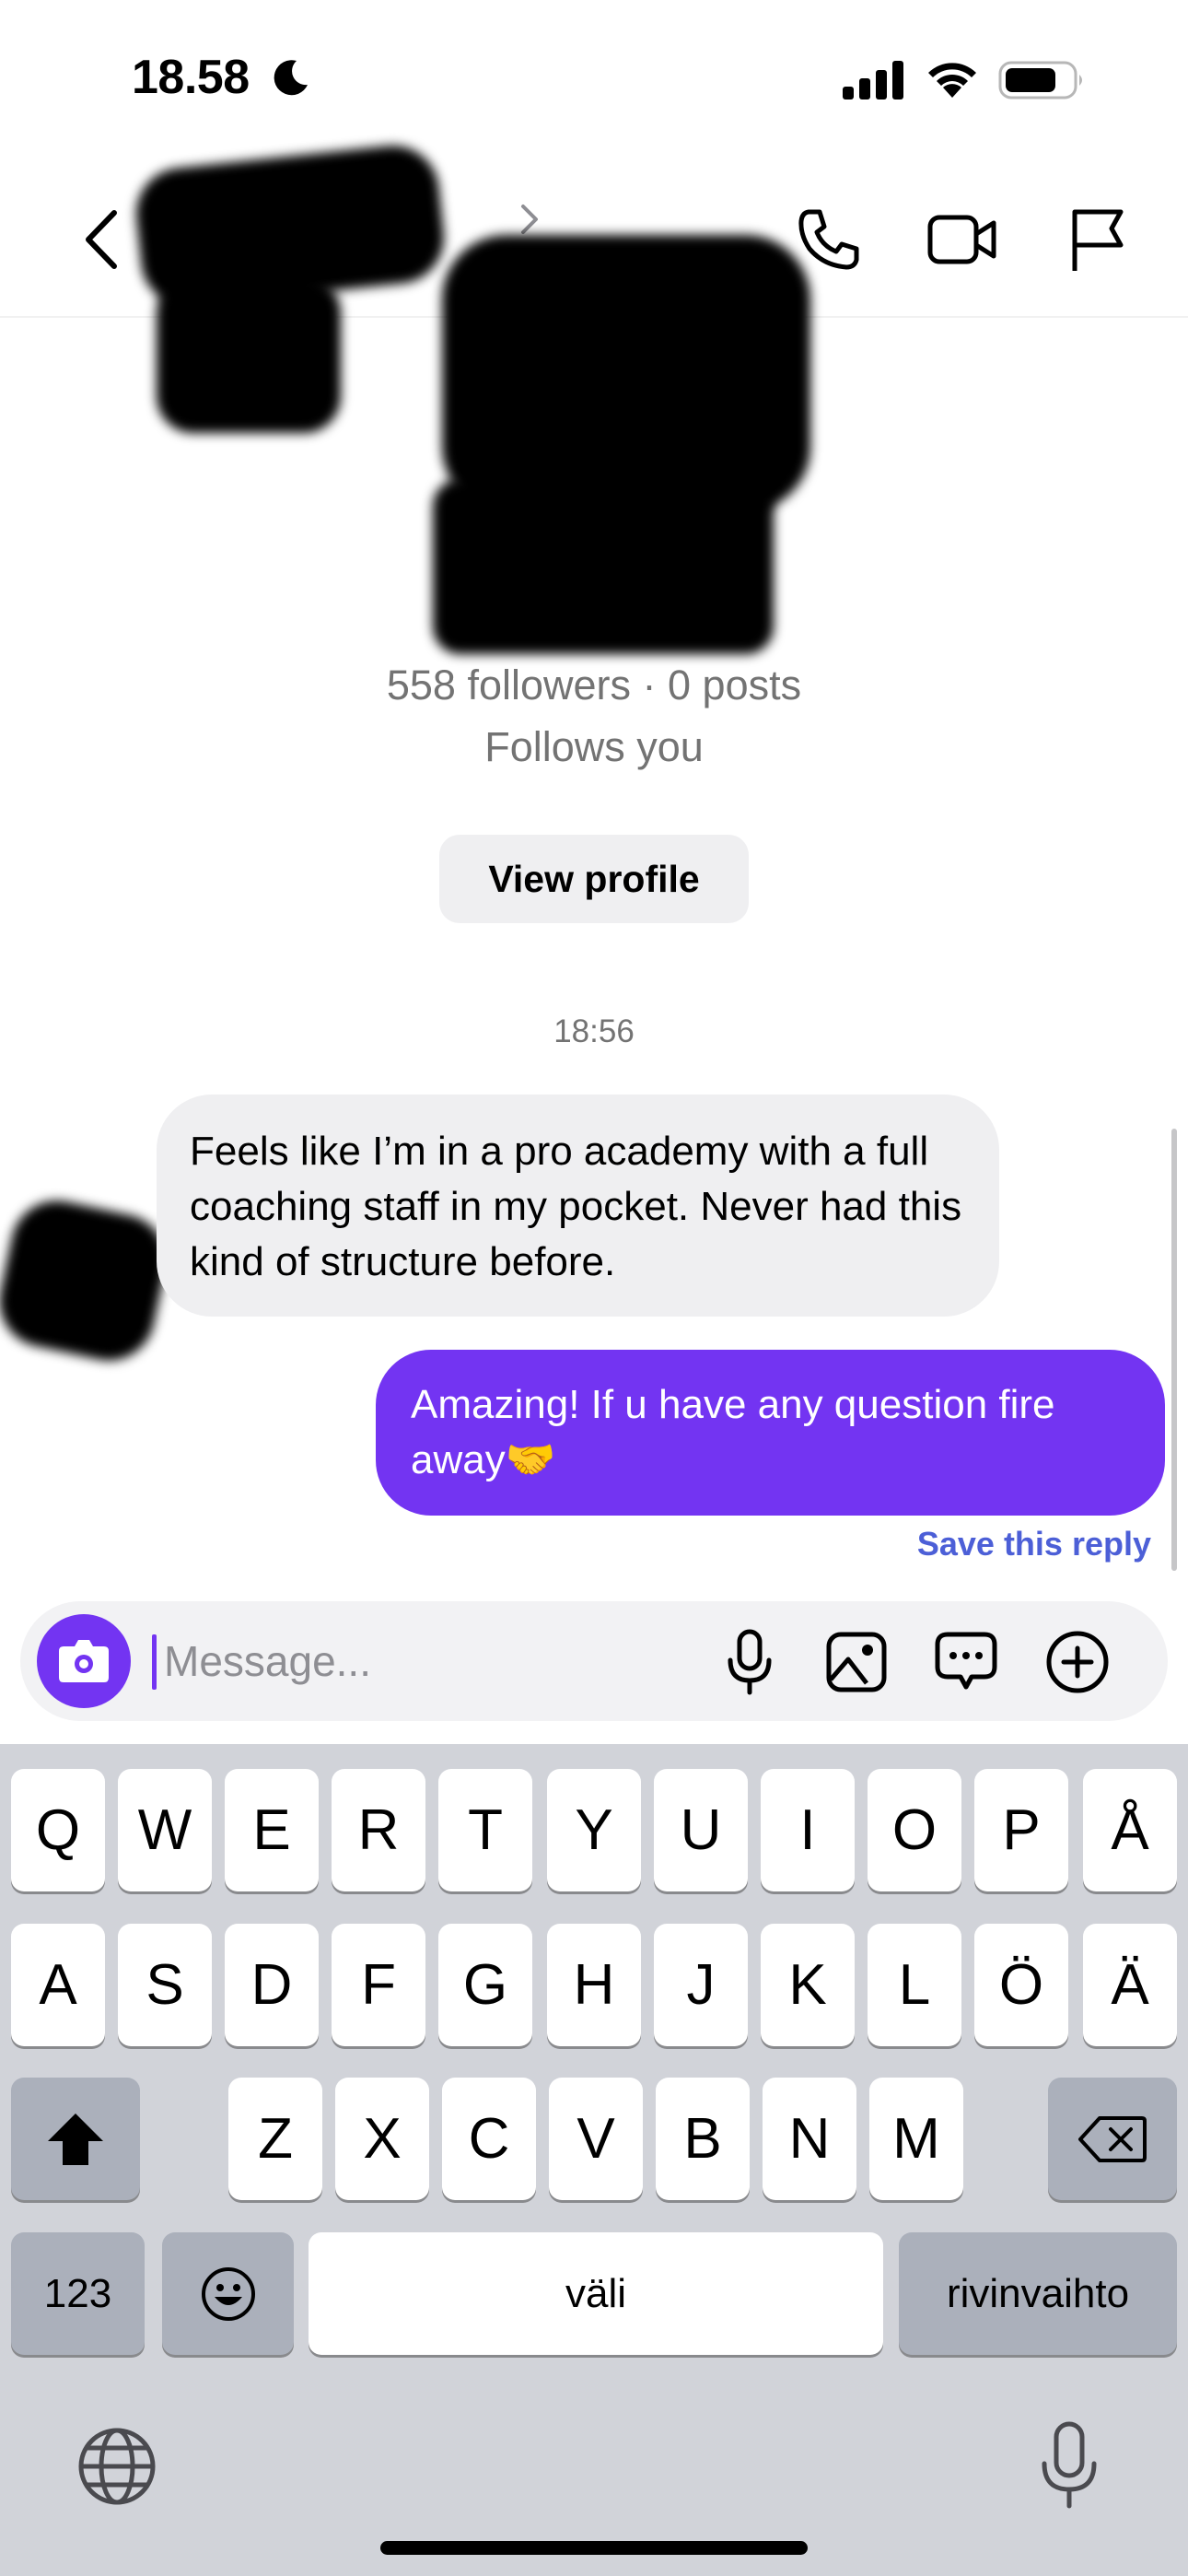 The width and height of the screenshot is (1188, 2576). What do you see at coordinates (1130, 1985) in the screenshot?
I see `key-a-umlaut: Ä` at bounding box center [1130, 1985].